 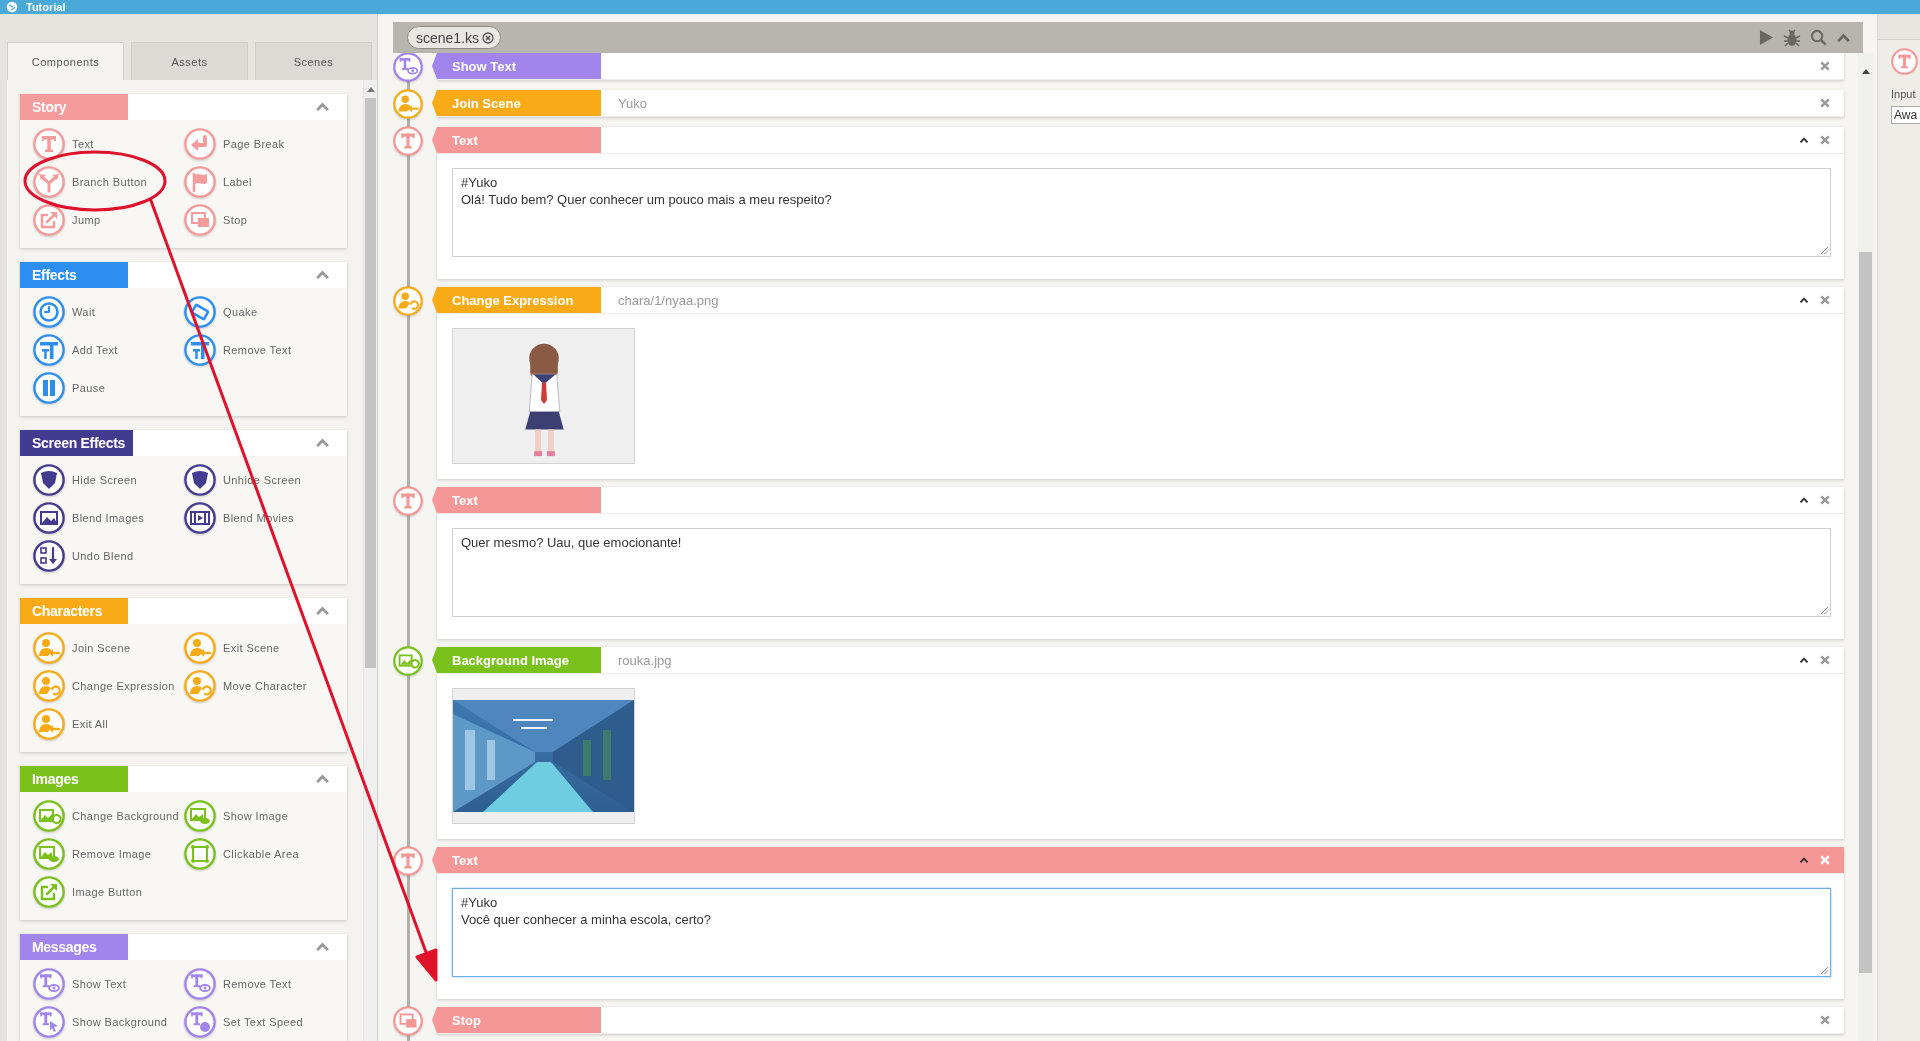 What do you see at coordinates (49, 312) in the screenshot?
I see `clock-icon` at bounding box center [49, 312].